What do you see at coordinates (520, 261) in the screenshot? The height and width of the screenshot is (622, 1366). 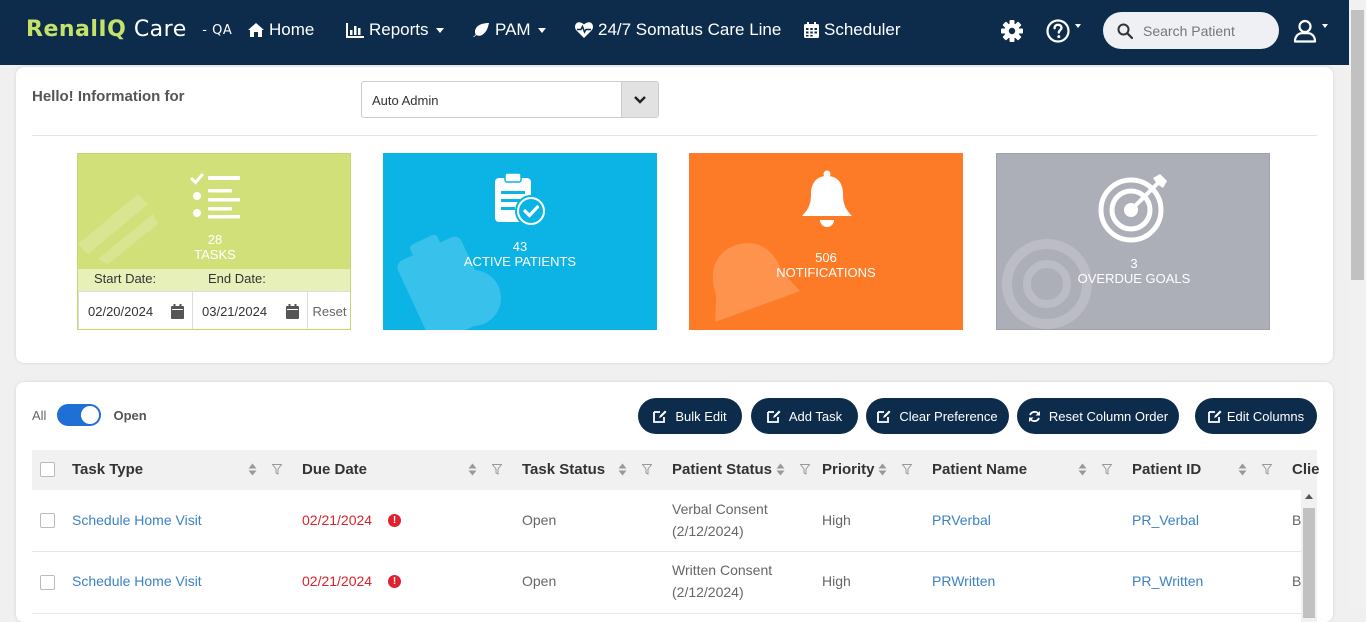 I see `patients-label: ACTIVE PATIENTS` at bounding box center [520, 261].